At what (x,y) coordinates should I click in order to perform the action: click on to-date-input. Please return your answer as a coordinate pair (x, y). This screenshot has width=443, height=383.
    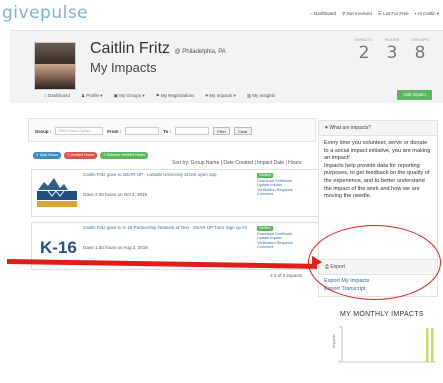
    Looking at the image, I should click on (192, 131).